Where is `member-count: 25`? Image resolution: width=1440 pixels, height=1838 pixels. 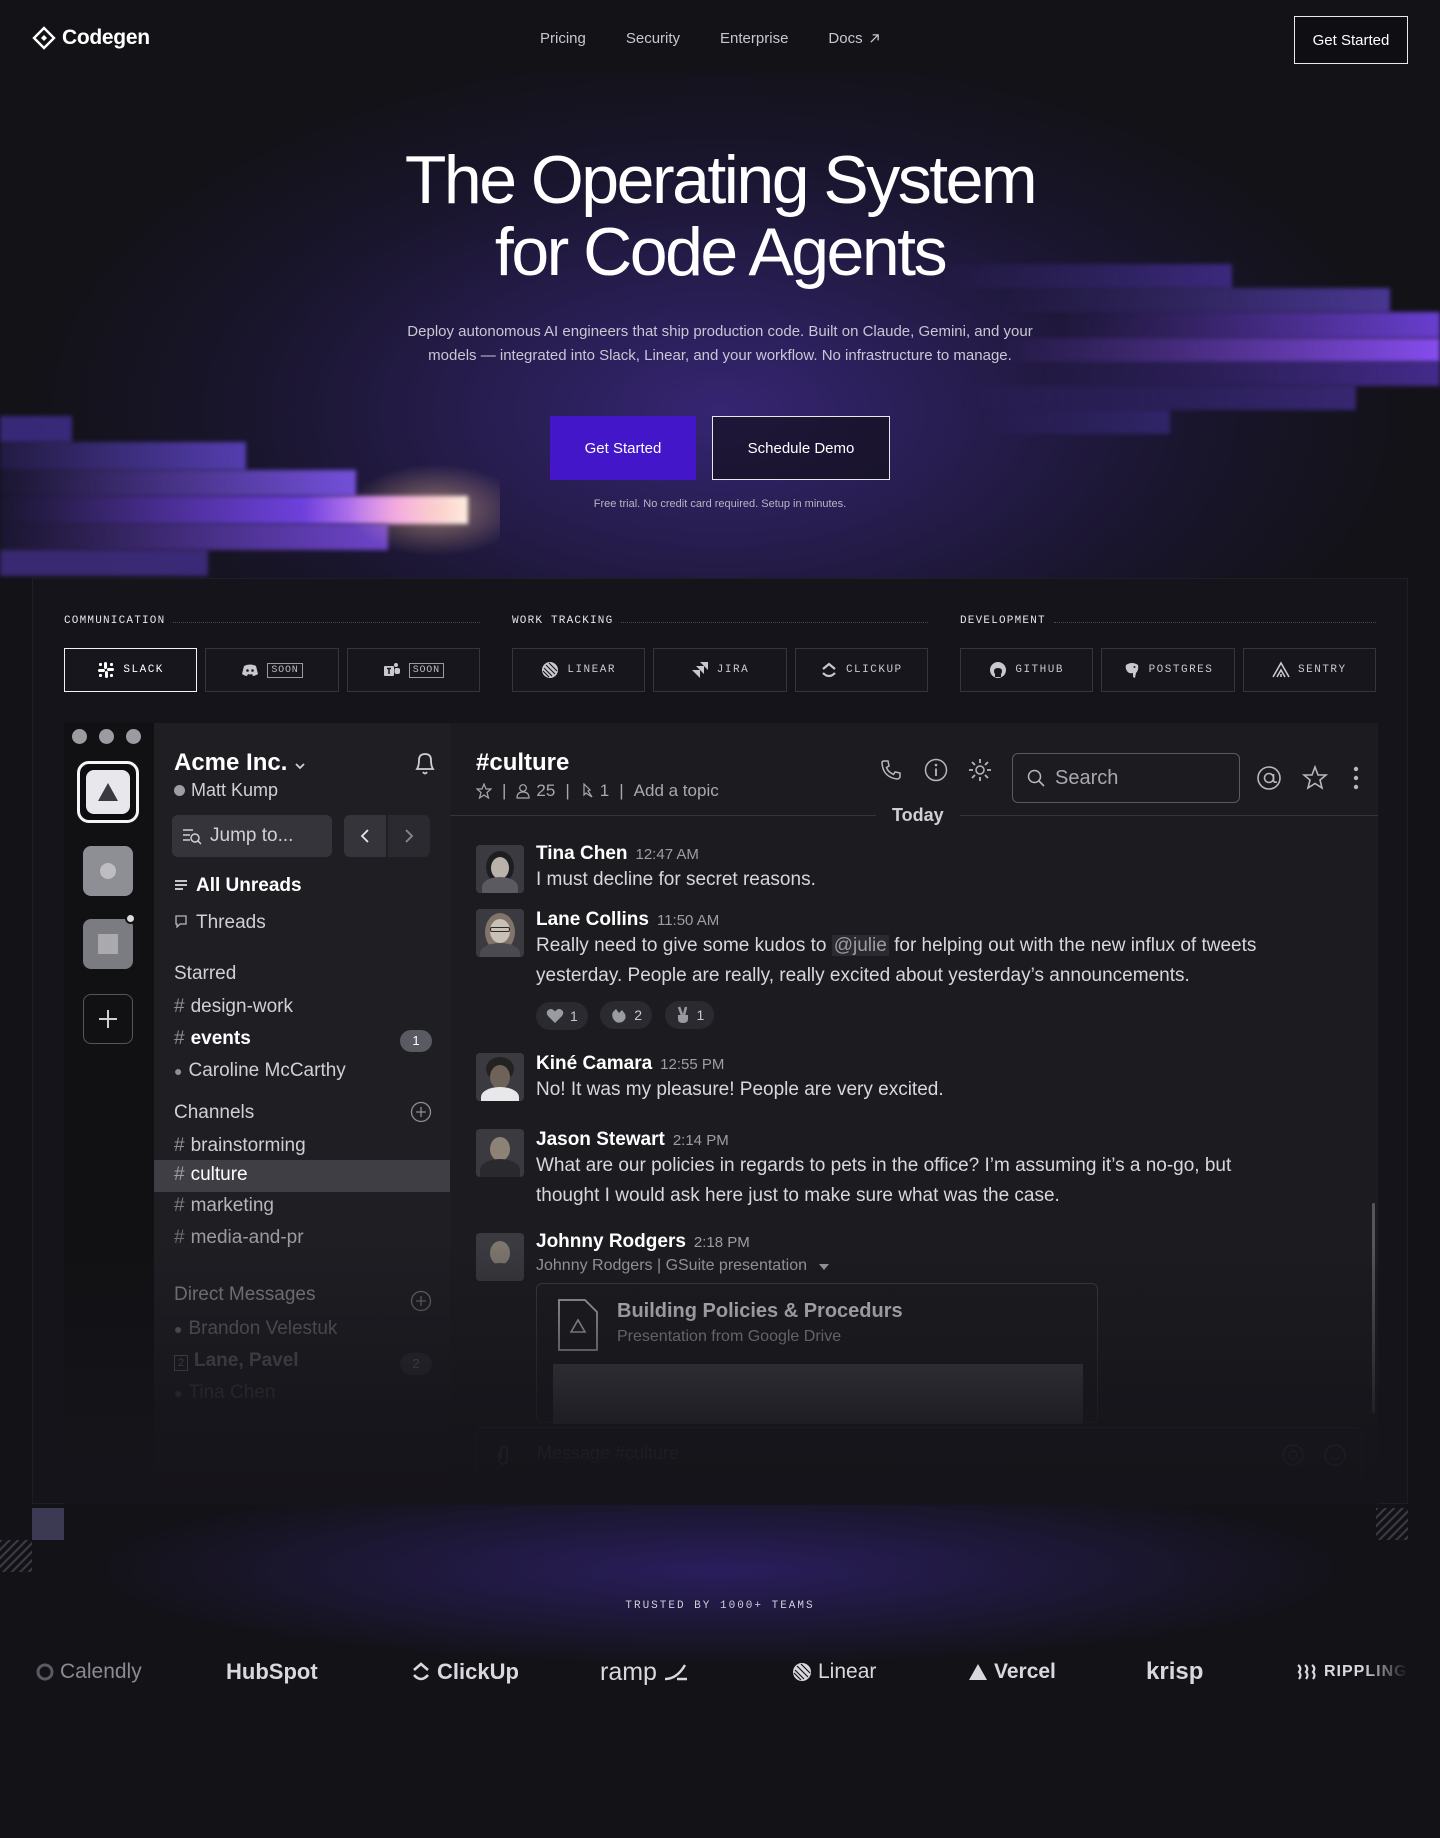
member-count: 25 is located at coordinates (545, 791).